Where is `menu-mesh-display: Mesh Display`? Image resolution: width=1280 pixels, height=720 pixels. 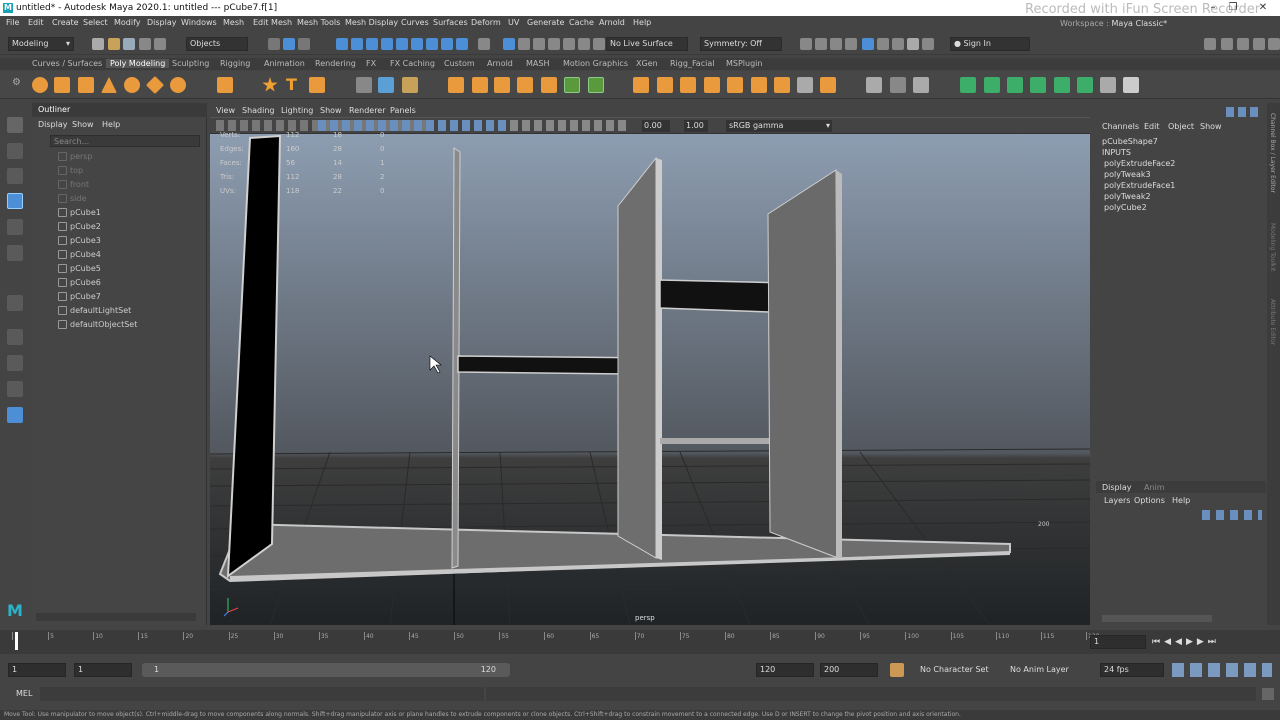
menu-mesh-display: Mesh Display is located at coordinates (371, 22).